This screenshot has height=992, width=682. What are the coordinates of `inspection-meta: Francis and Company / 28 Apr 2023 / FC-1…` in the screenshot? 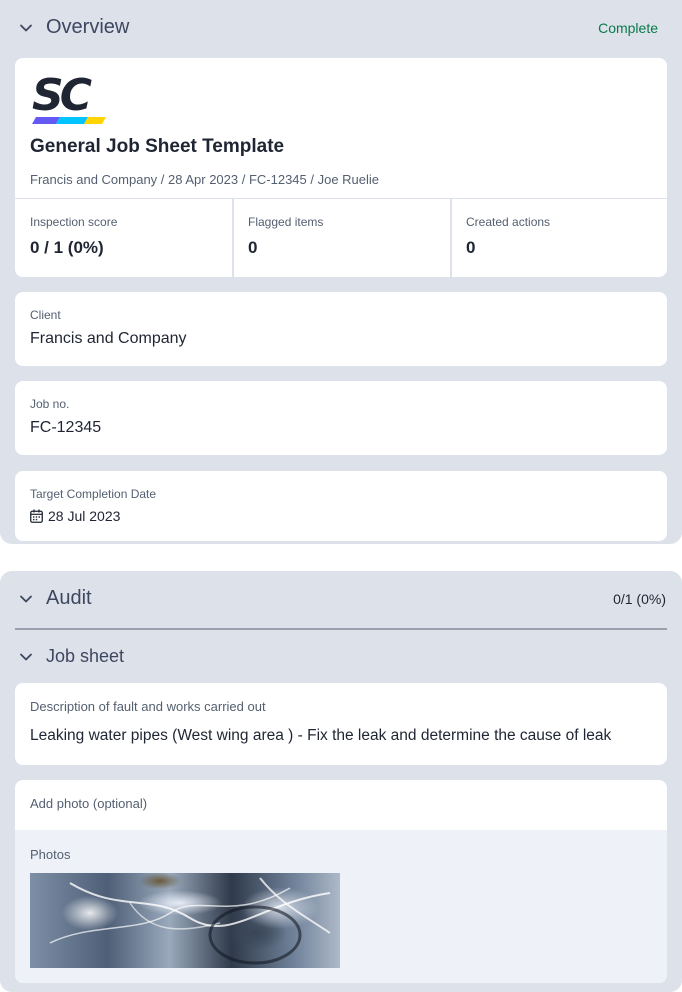 It's located at (205, 179).